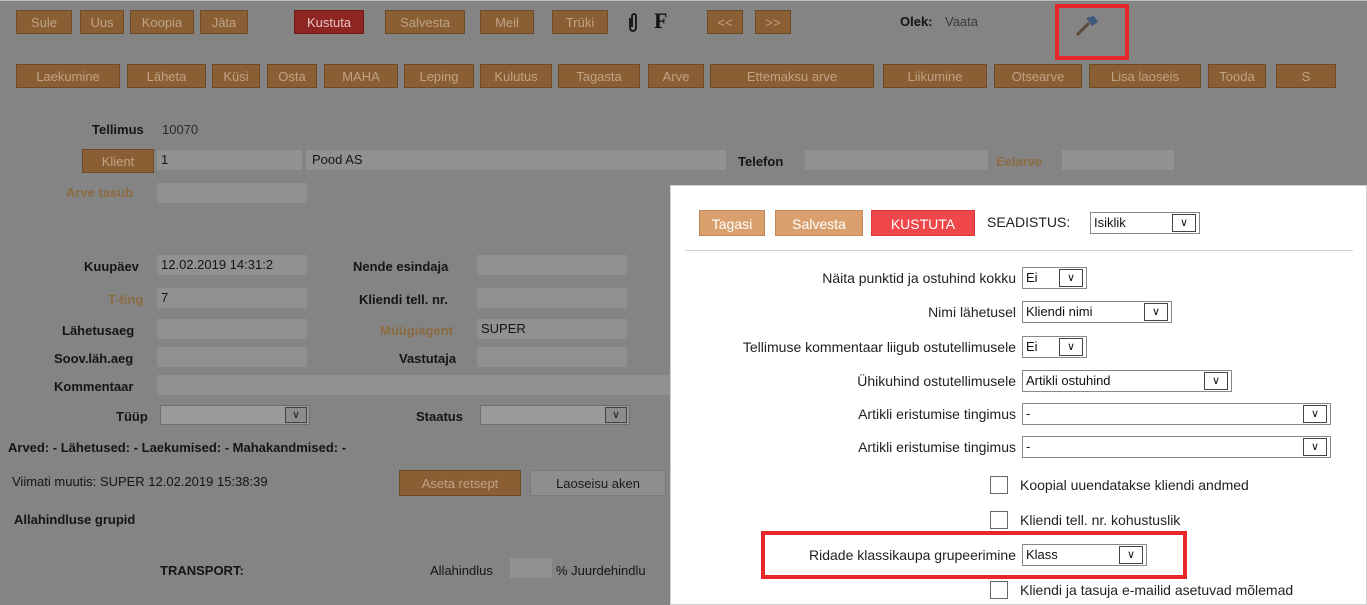 The width and height of the screenshot is (1367, 605). I want to click on desired-dispatch-field, so click(232, 357).